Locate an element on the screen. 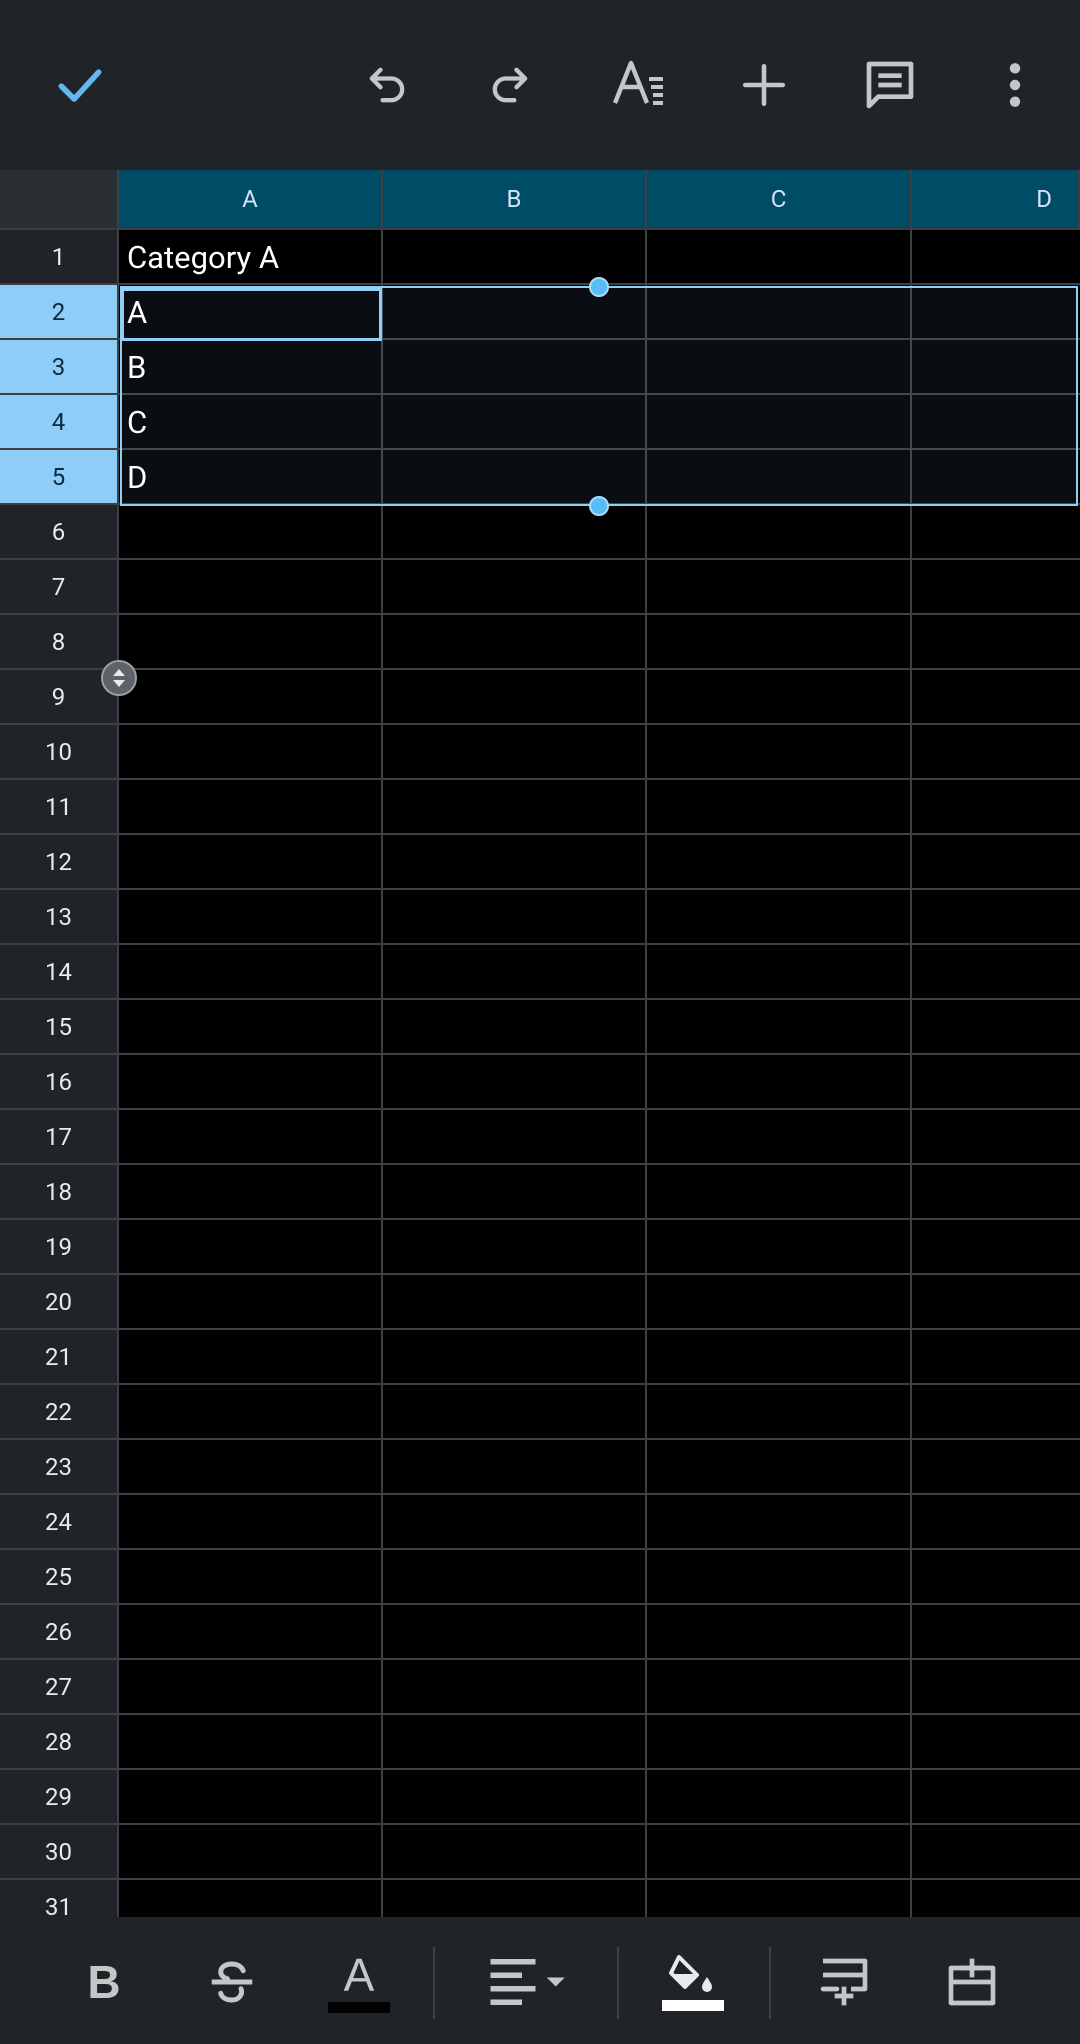 This screenshot has height=2044, width=1080. column-header-d: D is located at coordinates (996, 200).